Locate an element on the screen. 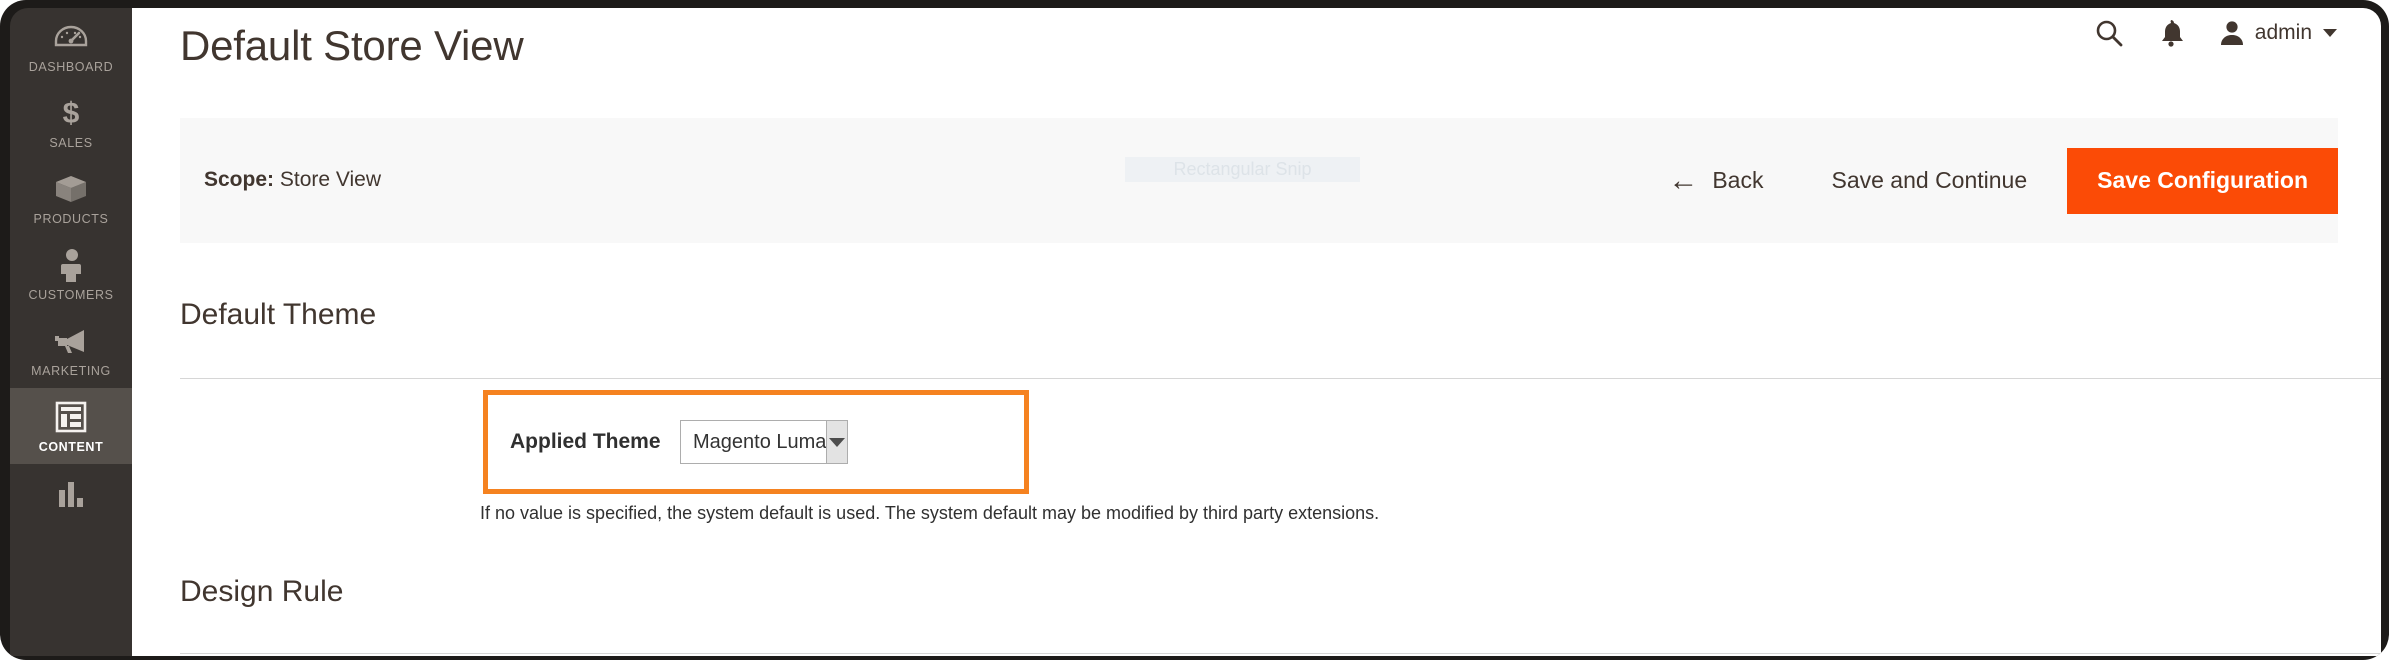 This screenshot has width=2389, height=660. sidebar-item-dashboard: DASHBOARD is located at coordinates (71, 46).